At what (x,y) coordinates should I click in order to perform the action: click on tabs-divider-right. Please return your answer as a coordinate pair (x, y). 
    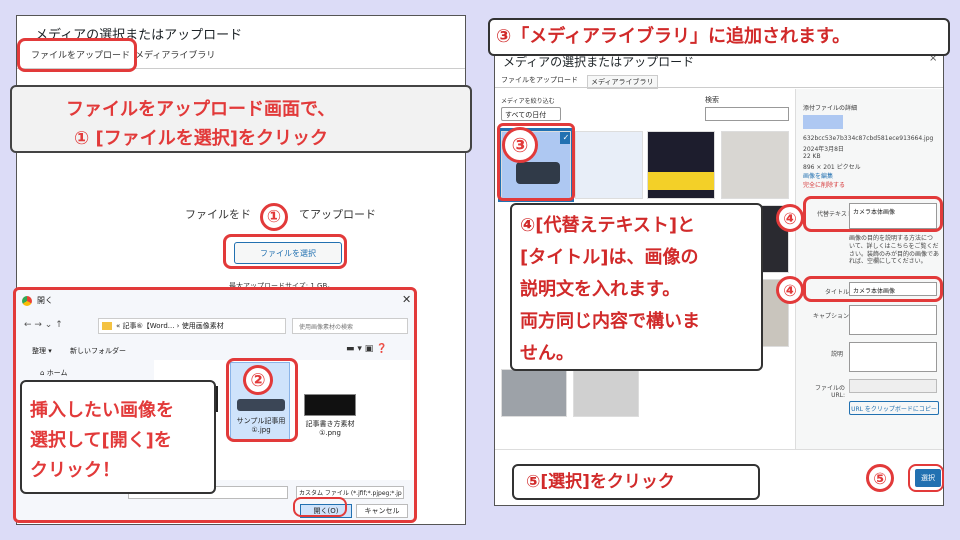
    Looking at the image, I should click on (719, 87).